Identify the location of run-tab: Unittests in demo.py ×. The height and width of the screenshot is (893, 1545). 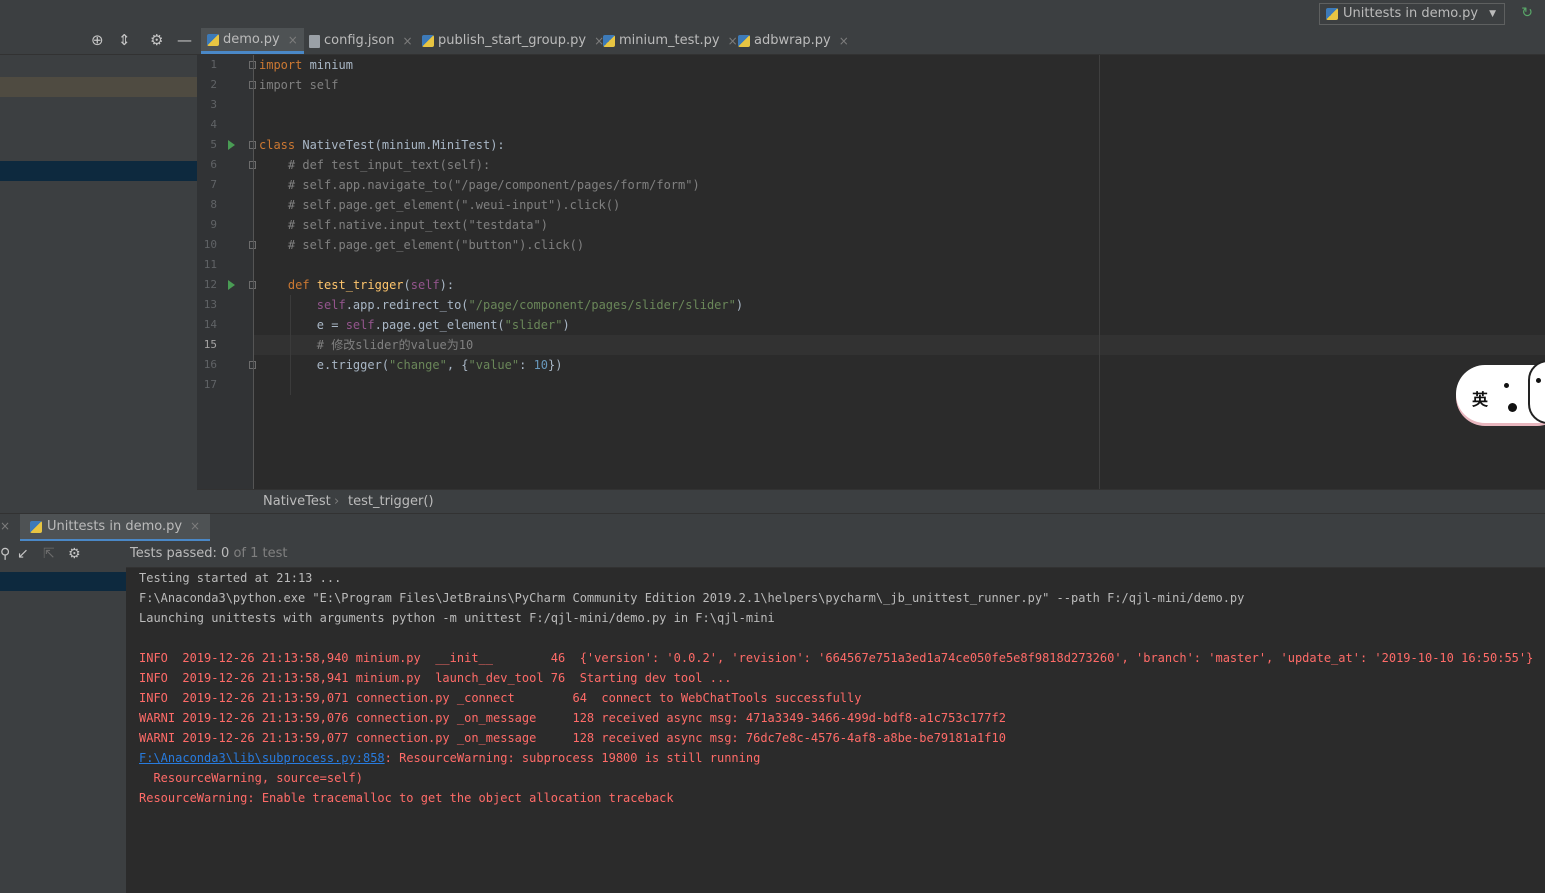
(115, 527).